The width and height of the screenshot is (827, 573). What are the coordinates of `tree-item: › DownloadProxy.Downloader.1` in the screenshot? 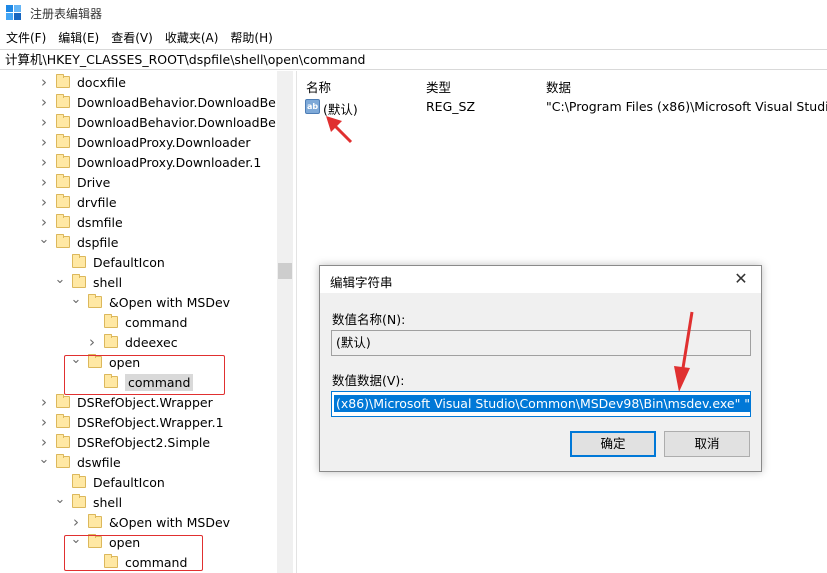 It's located at (149, 162).